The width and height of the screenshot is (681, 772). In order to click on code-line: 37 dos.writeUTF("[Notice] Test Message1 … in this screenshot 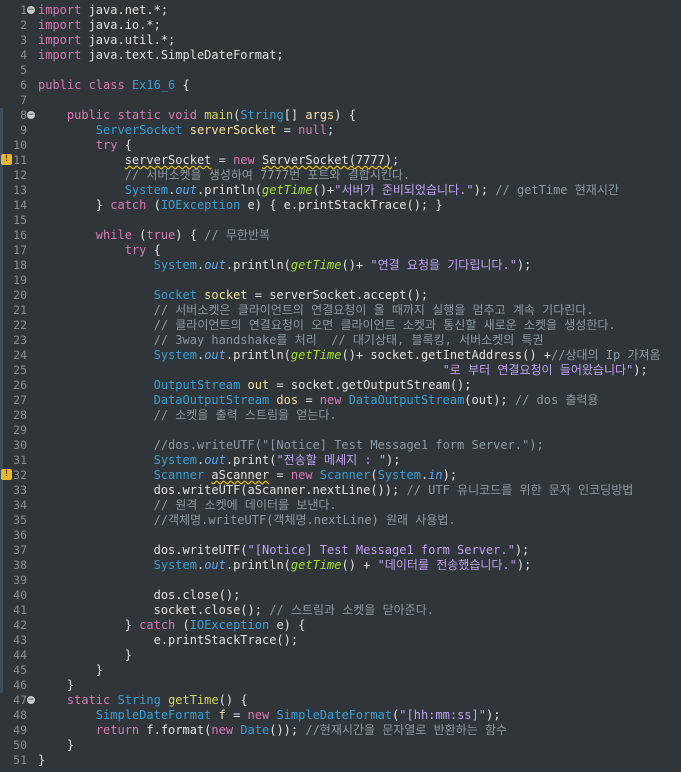, I will do `click(340, 550)`.